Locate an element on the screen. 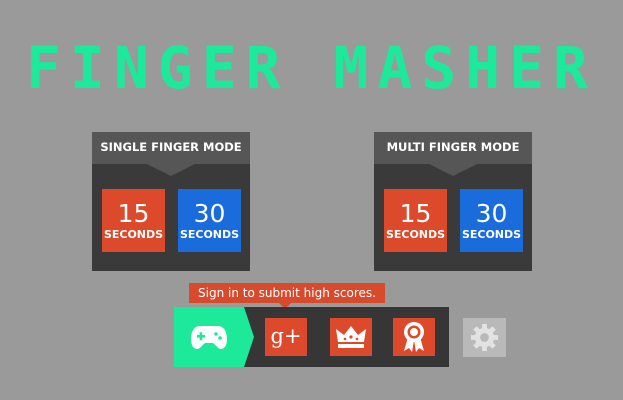  crown-icon is located at coordinates (351, 337).